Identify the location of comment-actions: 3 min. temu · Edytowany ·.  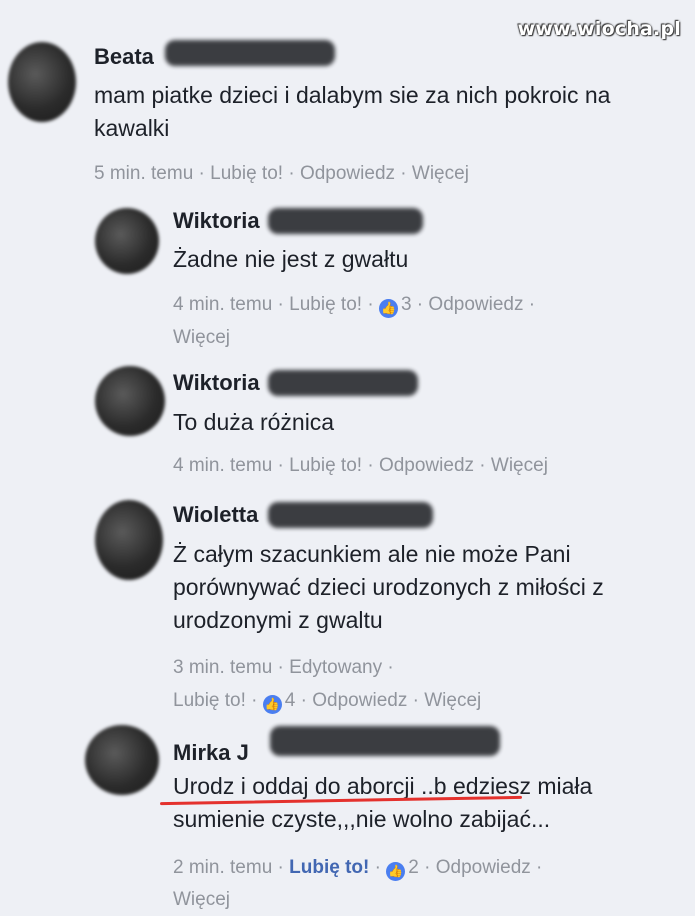
(283, 667).